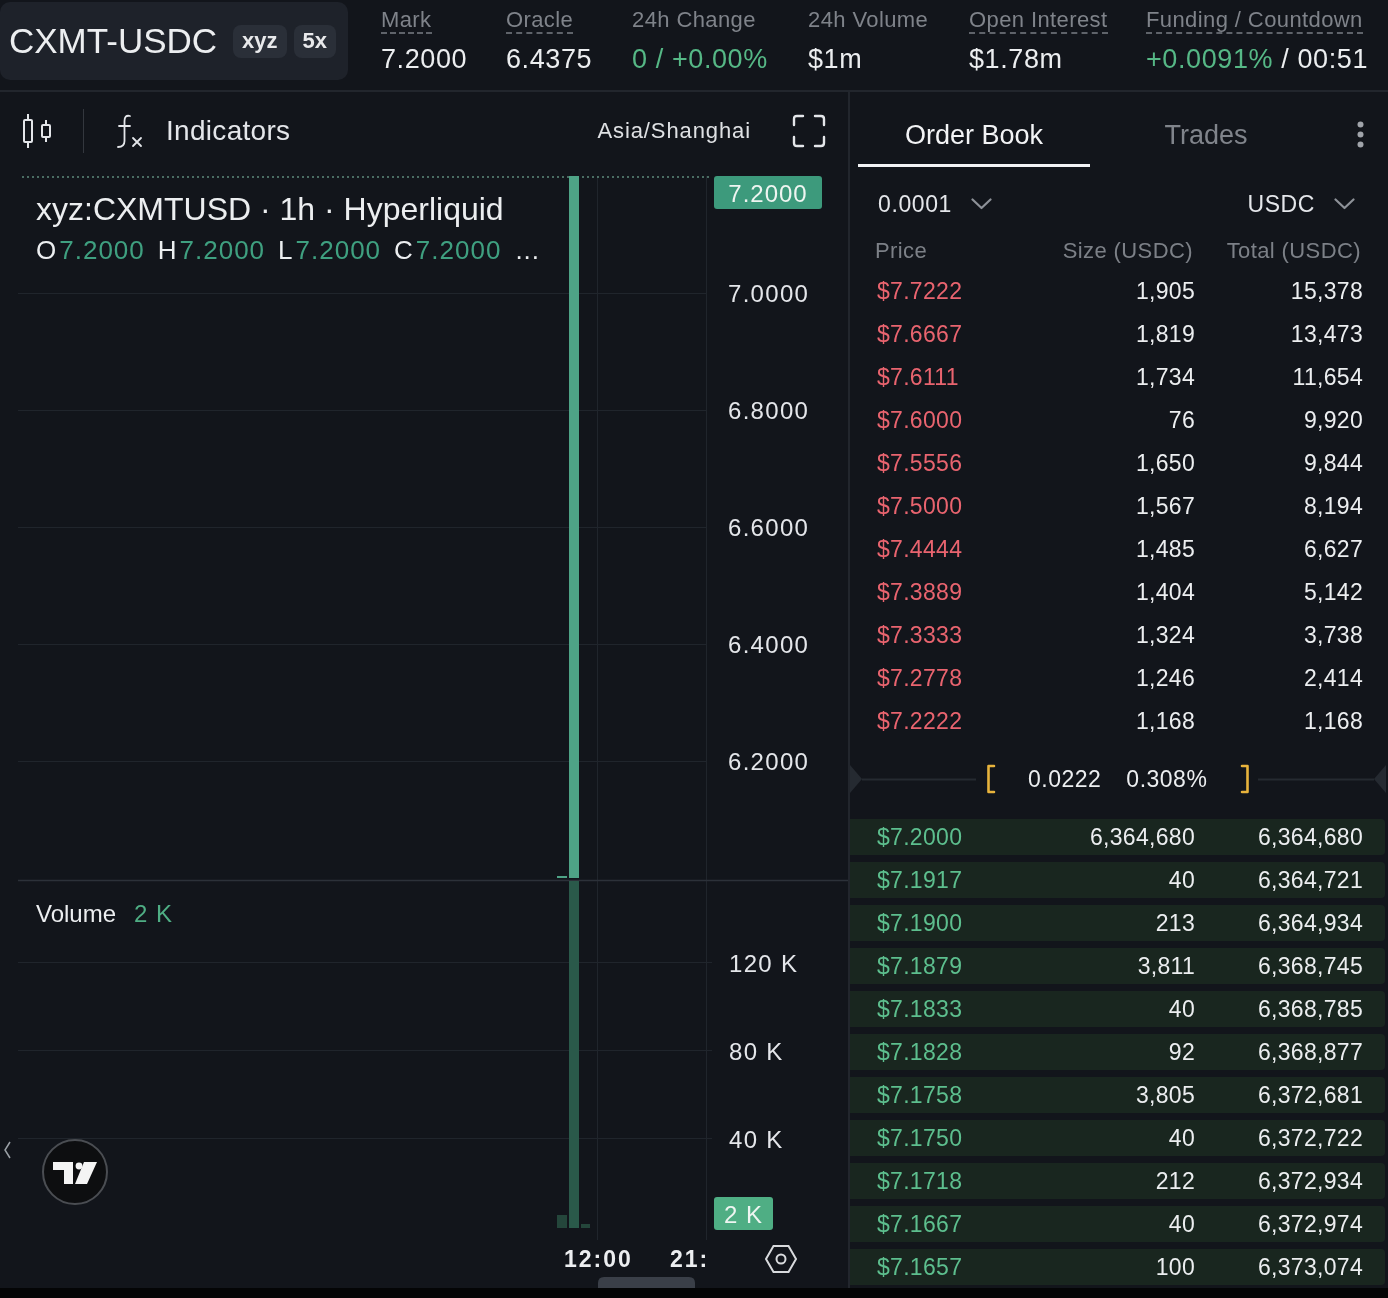  What do you see at coordinates (1333, 463) in the screenshot?
I see `total-cell: 9,844` at bounding box center [1333, 463].